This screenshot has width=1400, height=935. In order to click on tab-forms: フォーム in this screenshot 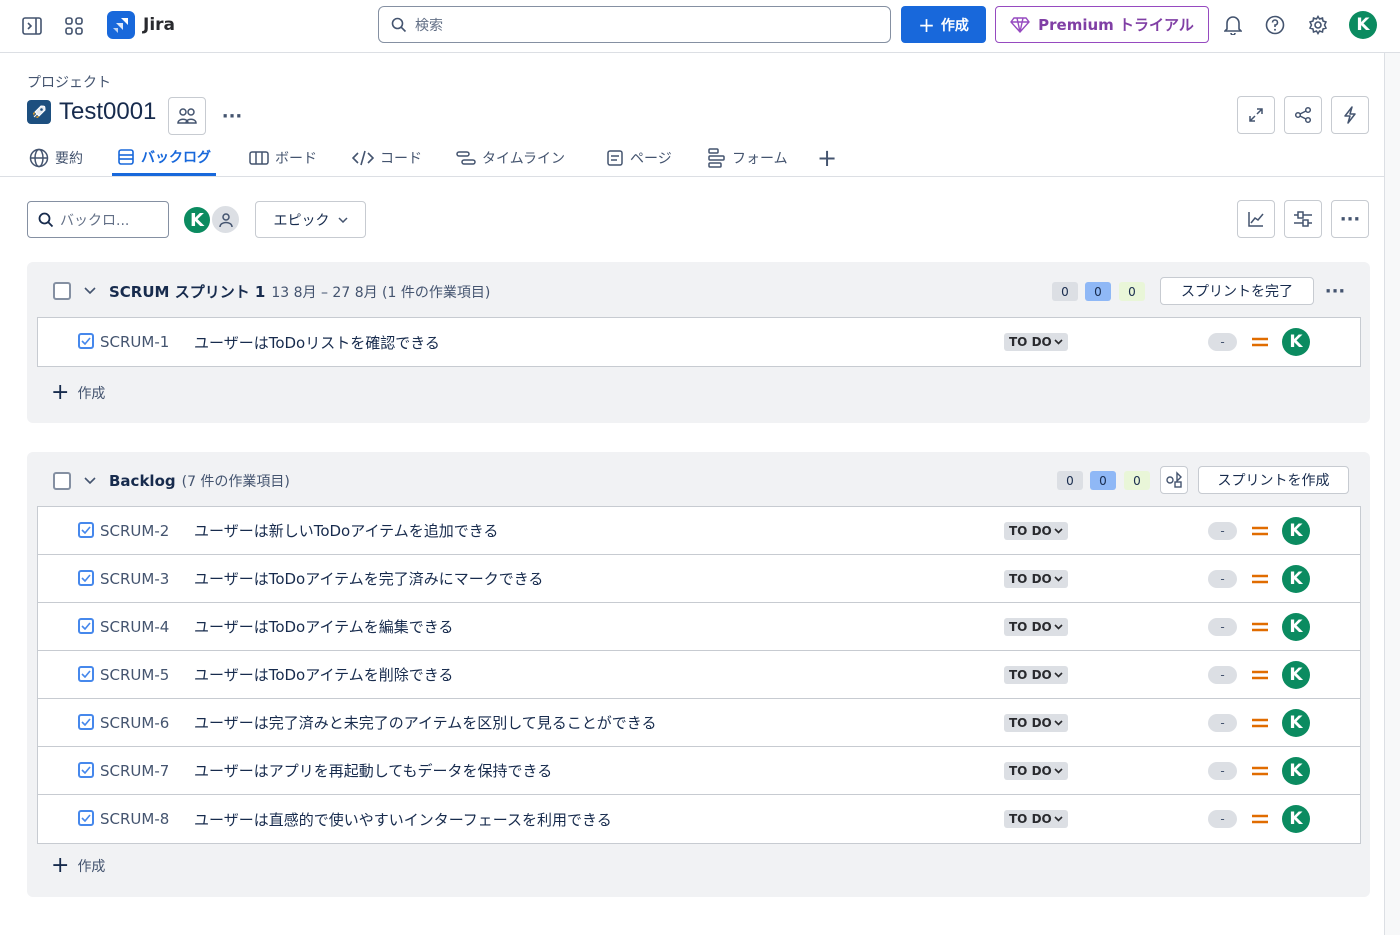, I will do `click(748, 158)`.